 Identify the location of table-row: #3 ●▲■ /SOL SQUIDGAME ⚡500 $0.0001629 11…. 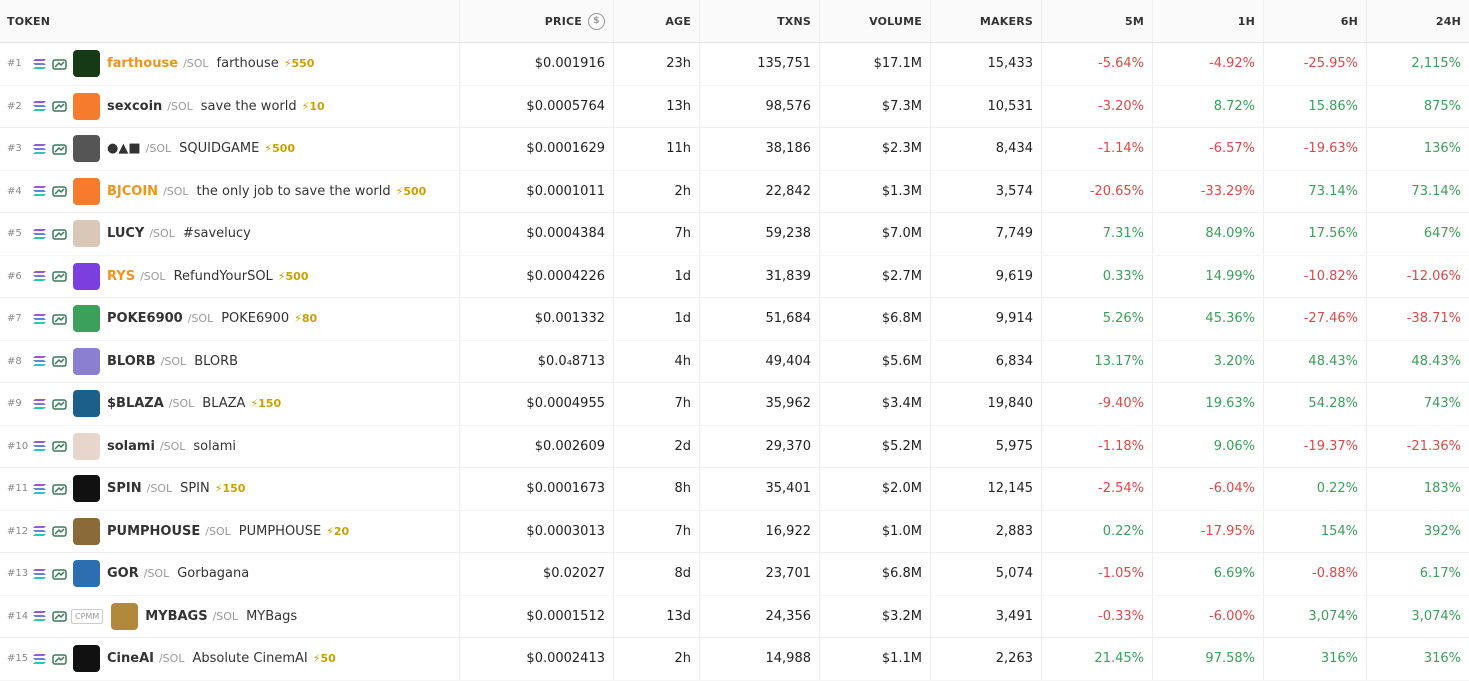
(734, 149).